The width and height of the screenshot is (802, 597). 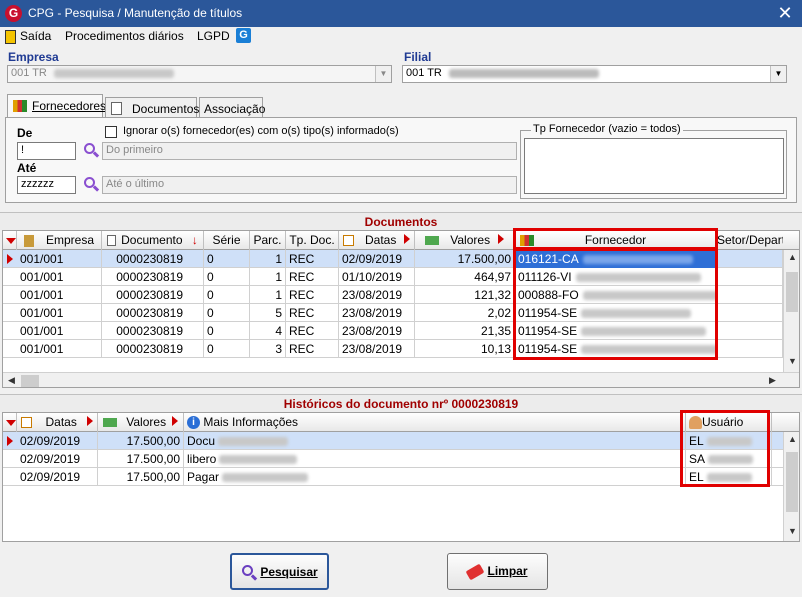 I want to click on cell-info: libero, so click(x=435, y=459).